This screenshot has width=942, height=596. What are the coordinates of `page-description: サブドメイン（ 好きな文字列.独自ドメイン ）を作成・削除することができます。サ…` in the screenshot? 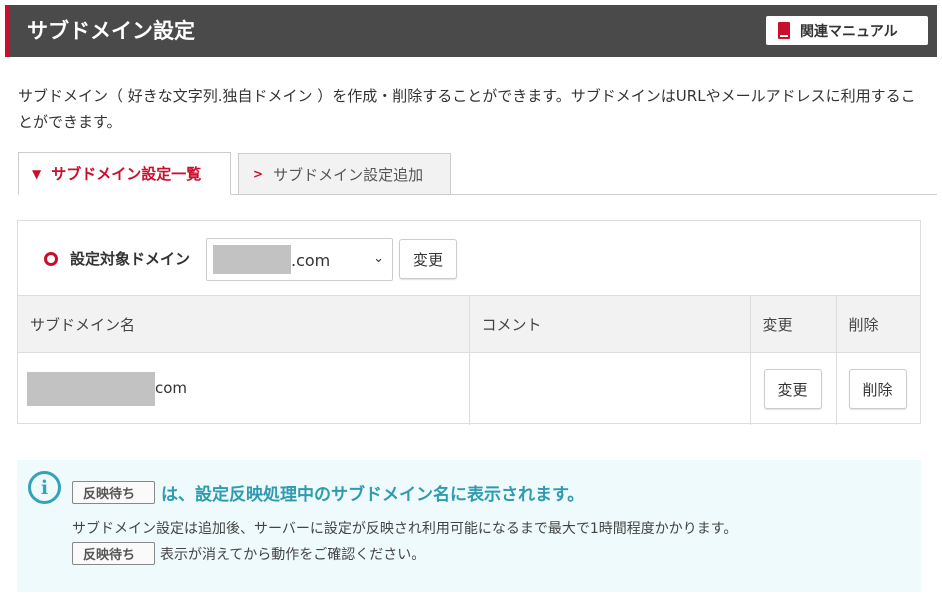 It's located at (467, 109).